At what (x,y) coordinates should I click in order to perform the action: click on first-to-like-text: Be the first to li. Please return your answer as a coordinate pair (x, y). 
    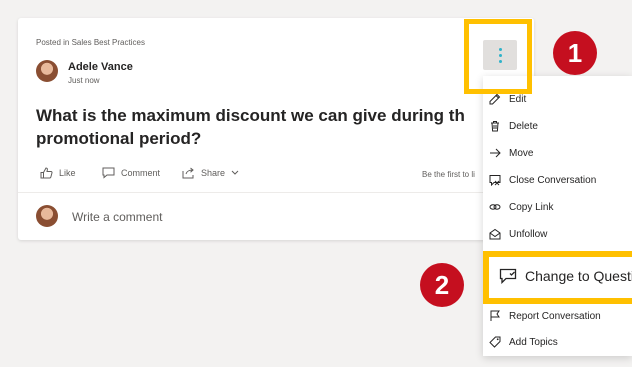
    Looking at the image, I should click on (448, 174).